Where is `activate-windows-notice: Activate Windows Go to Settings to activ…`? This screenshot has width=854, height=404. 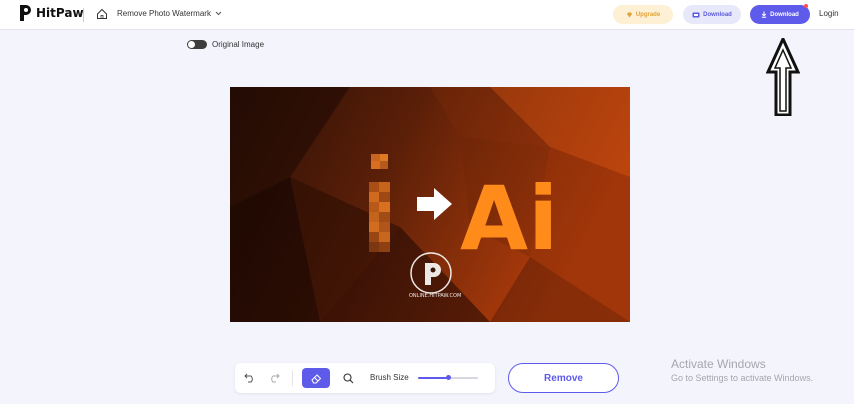
activate-windows-notice: Activate Windows Go to Settings to activ… is located at coordinates (742, 370).